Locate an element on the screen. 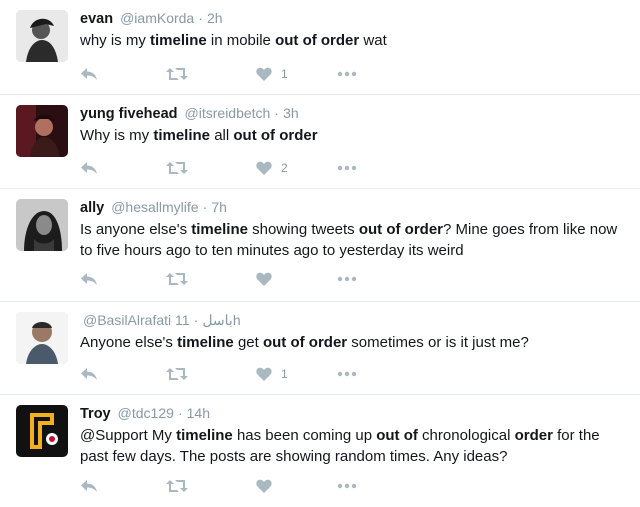 Image resolution: width=640 pixels, height=507 pixels. like-count: 2 is located at coordinates (284, 168).